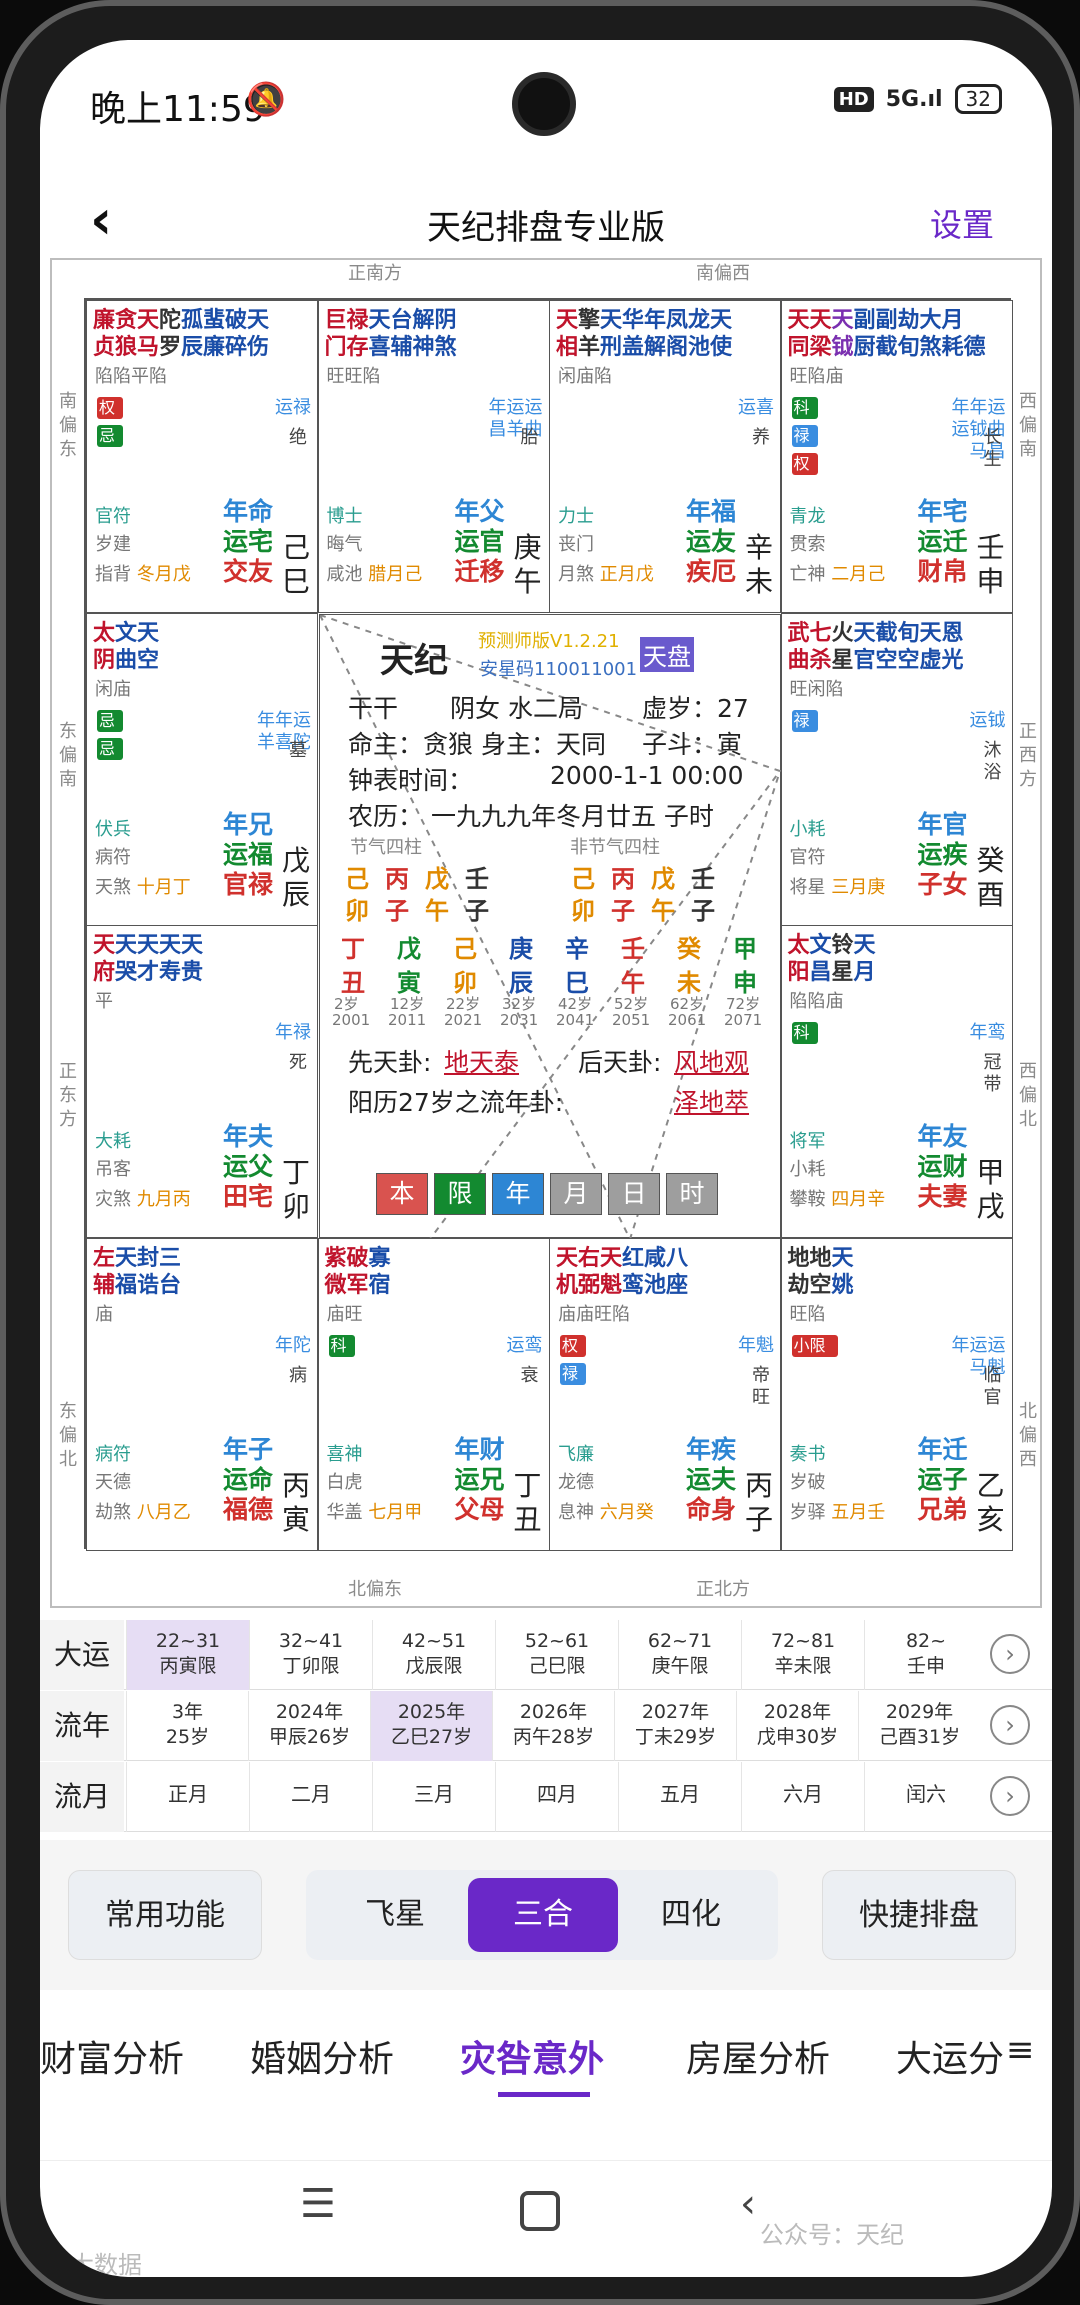  I want to click on cell-bottom: 丁卯限, so click(311, 1666).